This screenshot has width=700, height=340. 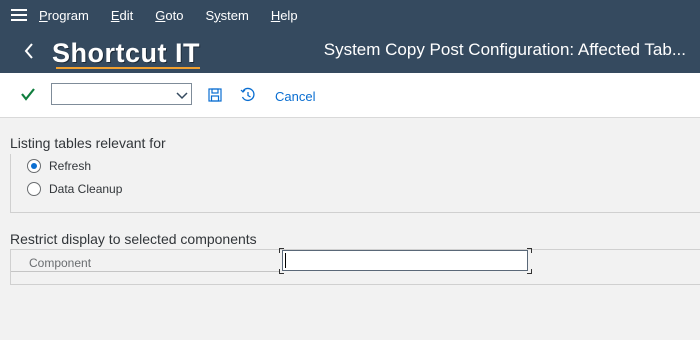 I want to click on radio-refresh: Refresh, so click(x=59, y=166).